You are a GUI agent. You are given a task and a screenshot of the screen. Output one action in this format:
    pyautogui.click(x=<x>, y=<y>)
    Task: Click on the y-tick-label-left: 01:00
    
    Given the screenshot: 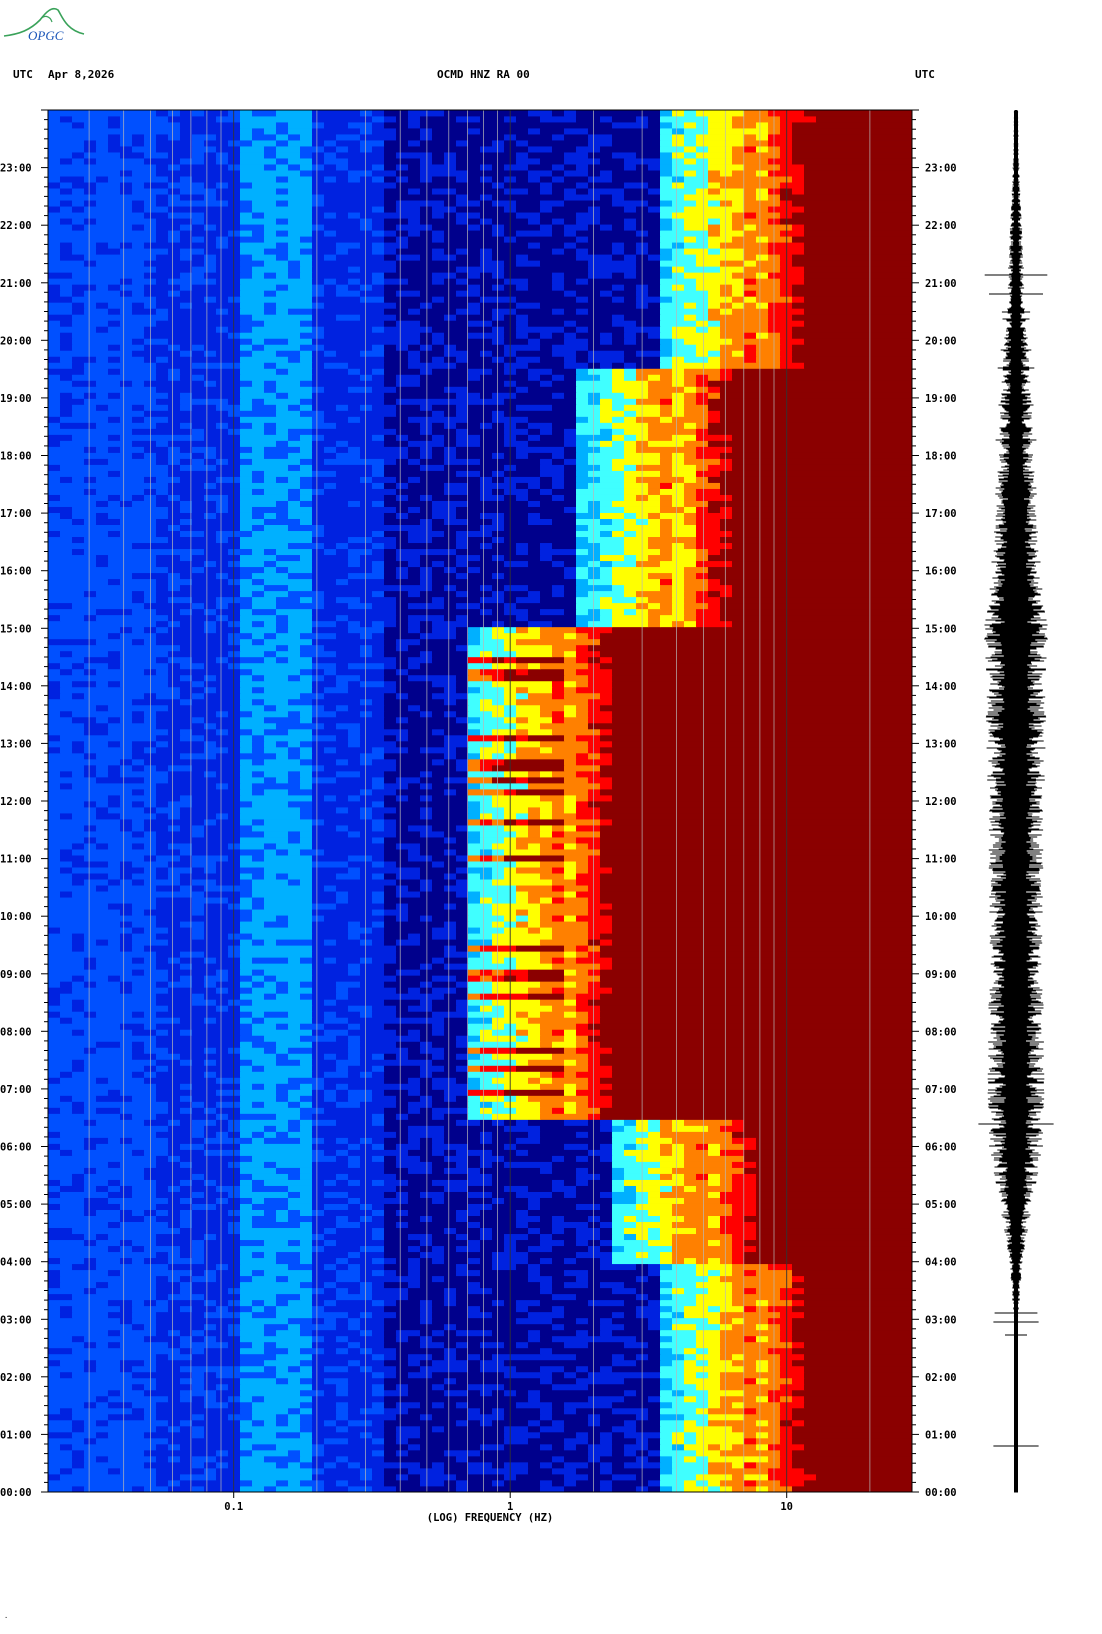 What is the action you would take?
    pyautogui.click(x=16, y=1435)
    